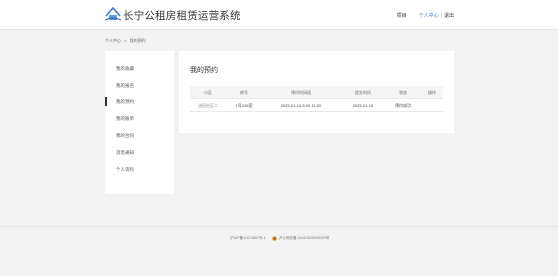  What do you see at coordinates (248, 238) in the screenshot?
I see `icp-link: 沪ICP备11014887号-1` at bounding box center [248, 238].